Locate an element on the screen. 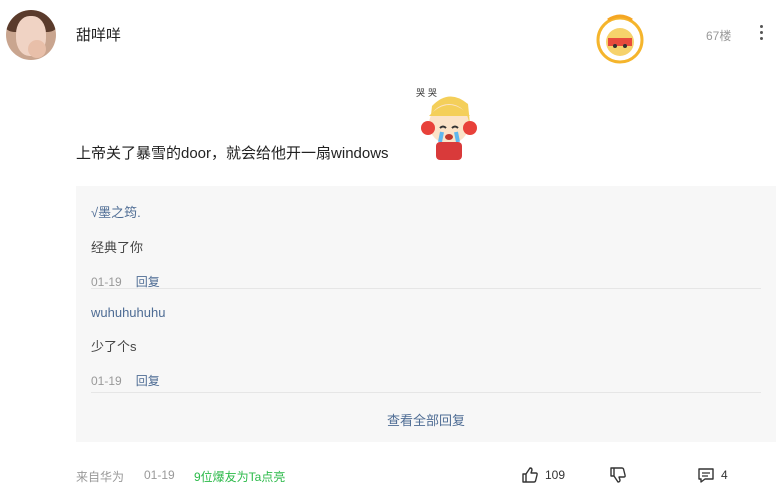 Image resolution: width=780 pixels, height=502 pixels. dislike-button is located at coordinates (618, 475).